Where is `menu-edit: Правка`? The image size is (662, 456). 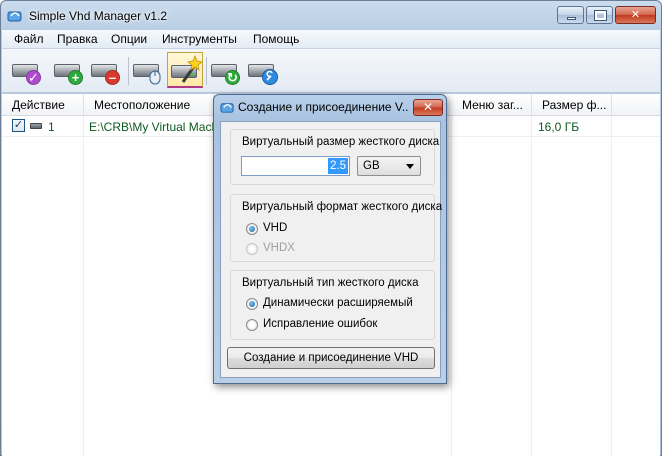 menu-edit: Правка is located at coordinates (77, 39).